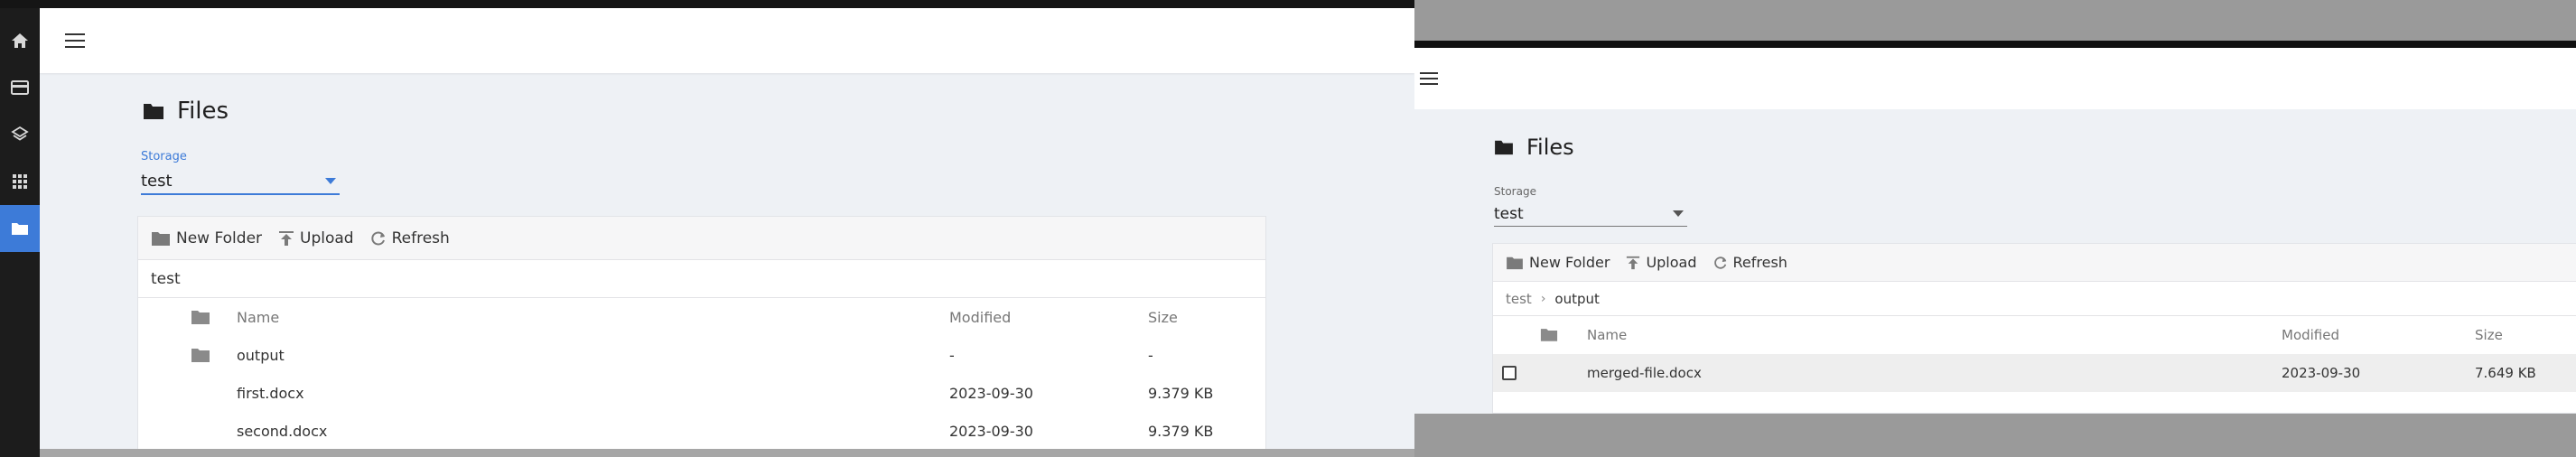  I want to click on nav-home-button, so click(20, 40).